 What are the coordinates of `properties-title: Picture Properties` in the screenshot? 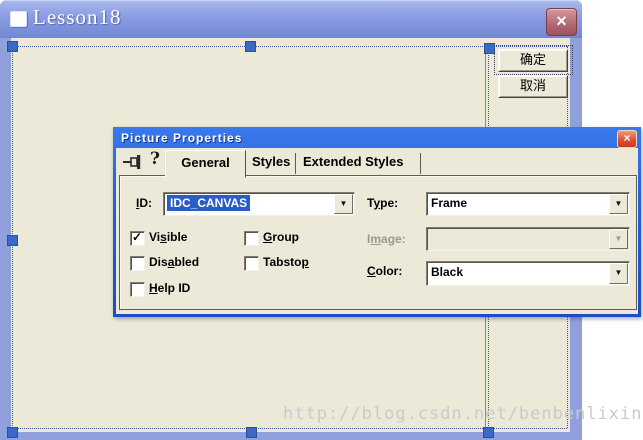 It's located at (182, 138).